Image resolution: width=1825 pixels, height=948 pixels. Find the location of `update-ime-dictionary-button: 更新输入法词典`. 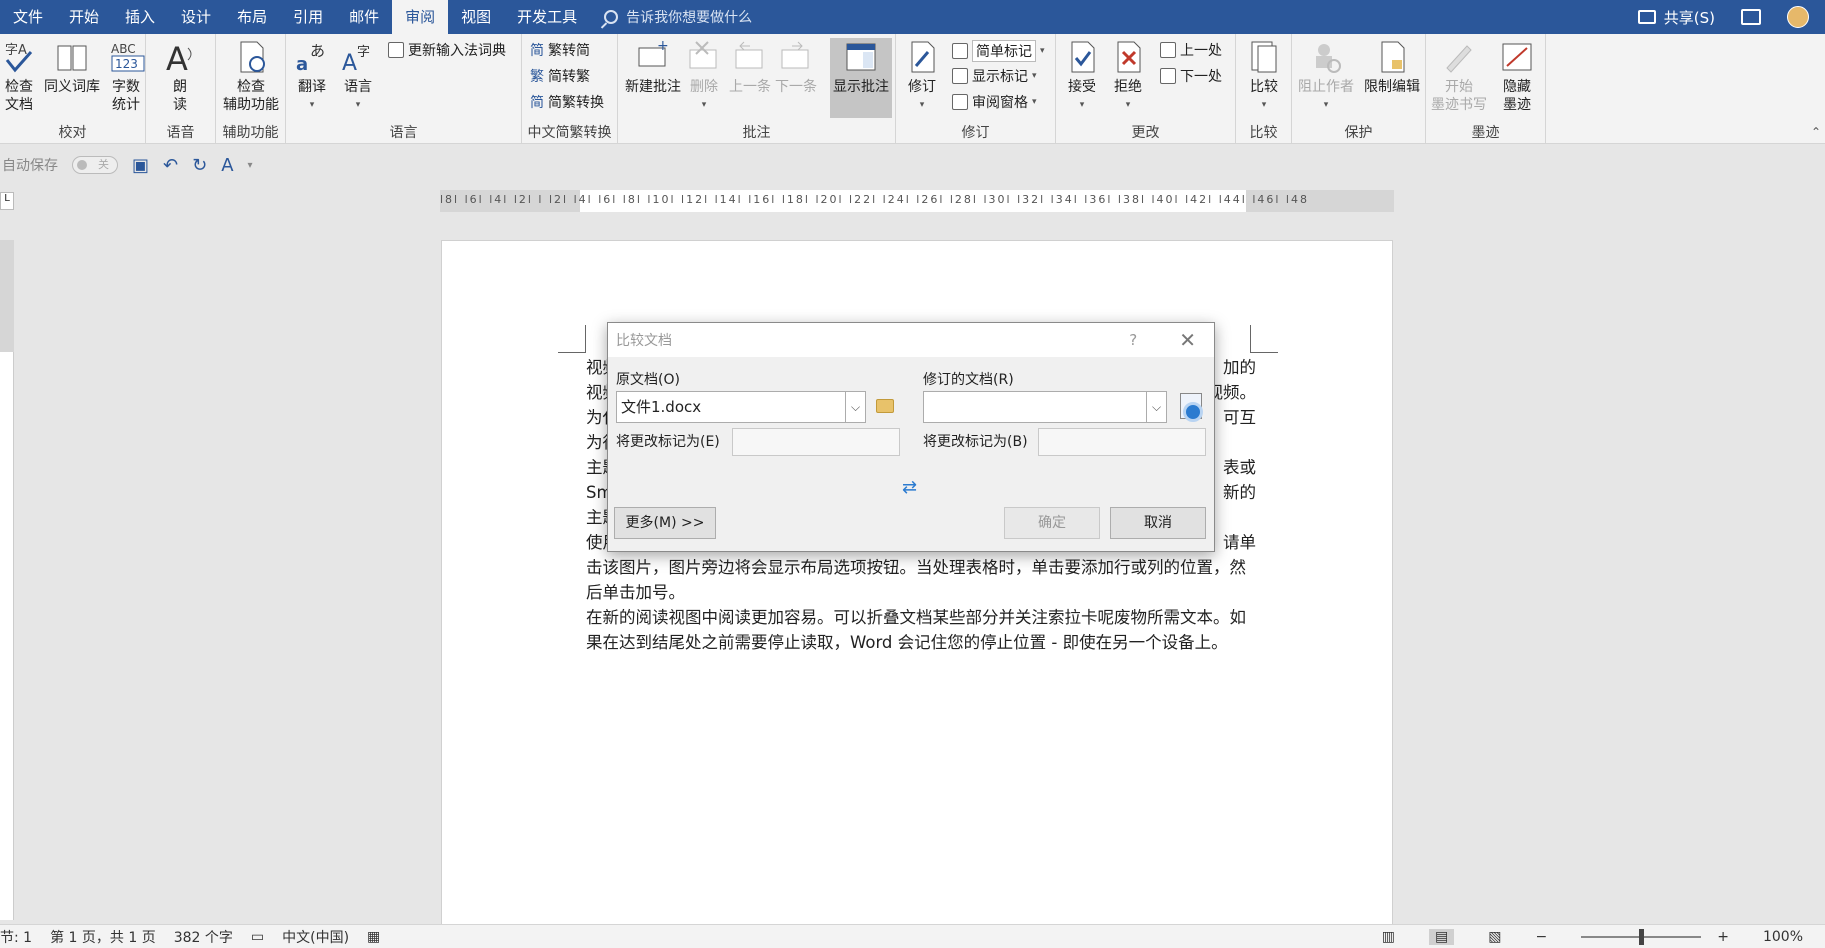

update-ime-dictionary-button: 更新输入法词典 is located at coordinates (447, 50).